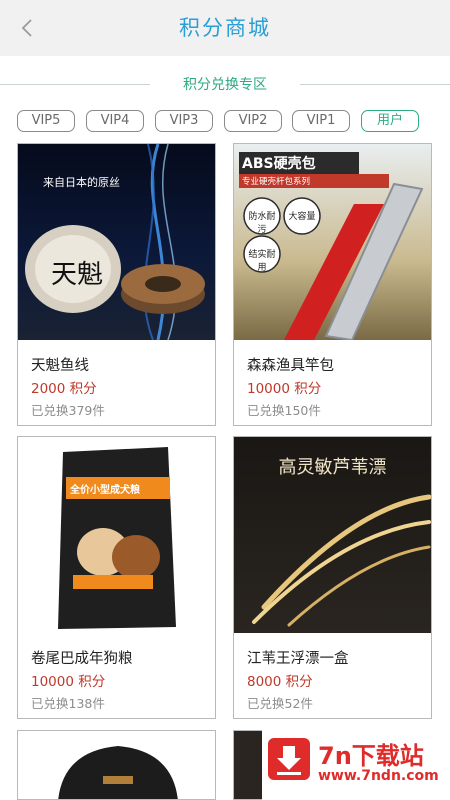 The height and width of the screenshot is (800, 450). I want to click on product-card, so click(116, 765).